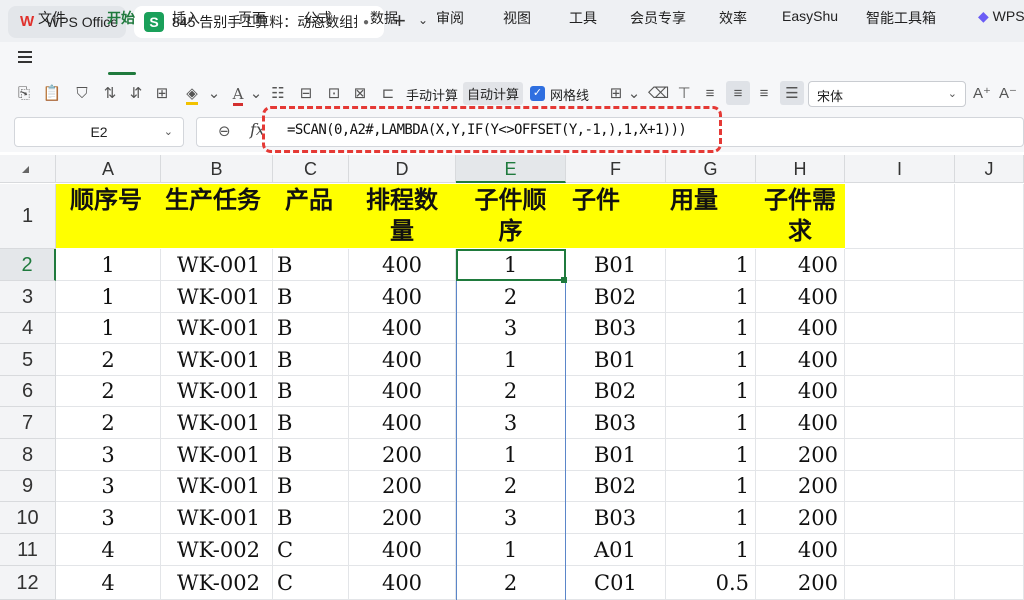 This screenshot has width=1024, height=600. I want to click on cell-d10: 200, so click(402, 518).